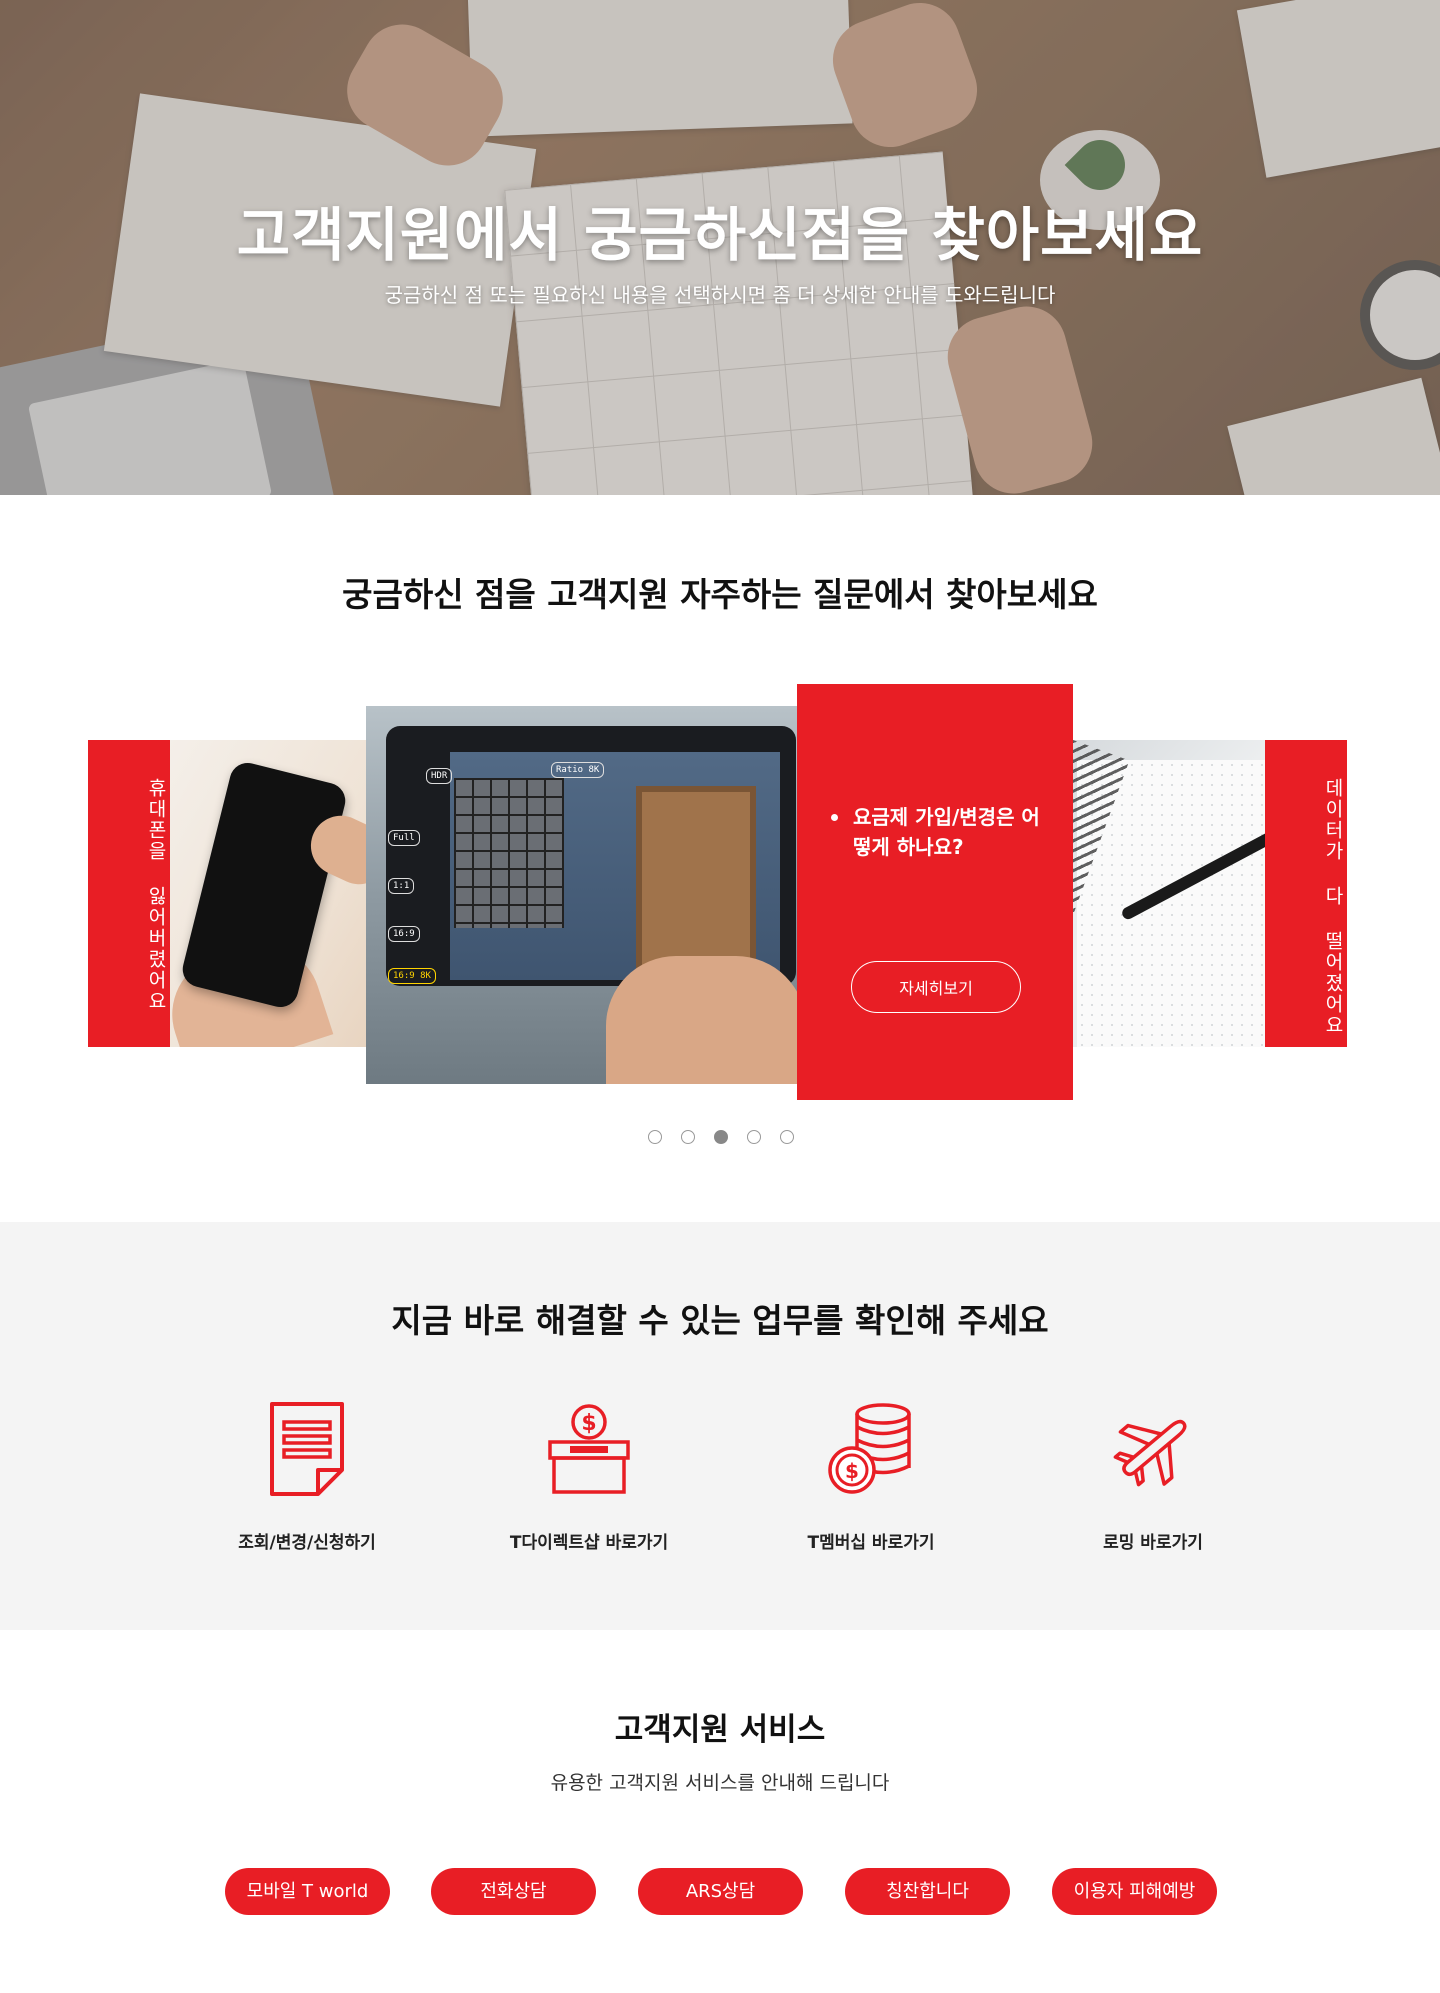 The height and width of the screenshot is (1993, 1440). Describe the element at coordinates (439, 776) in the screenshot. I see `camera-label-hdr: HDR` at that location.